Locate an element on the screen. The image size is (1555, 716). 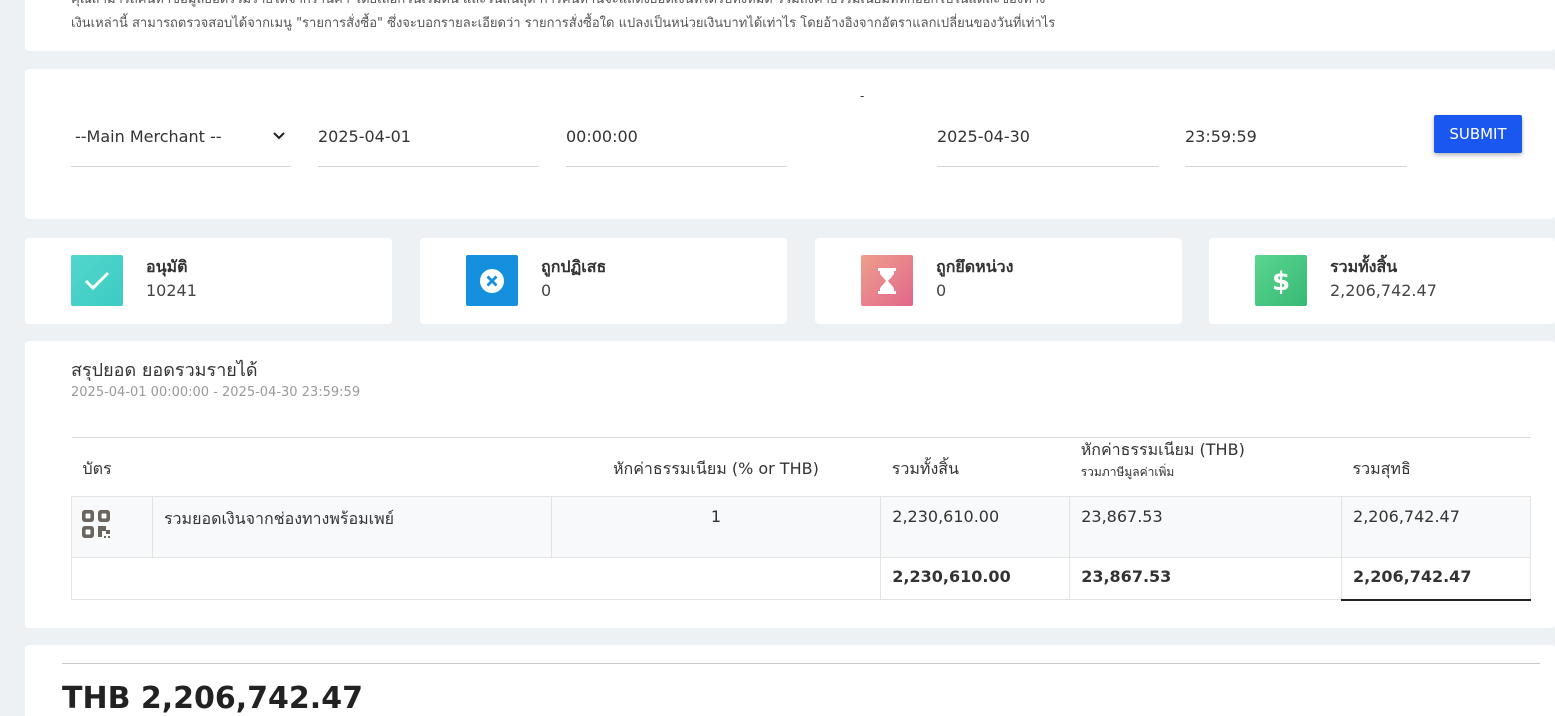
qr-code-icon is located at coordinates (97, 525).